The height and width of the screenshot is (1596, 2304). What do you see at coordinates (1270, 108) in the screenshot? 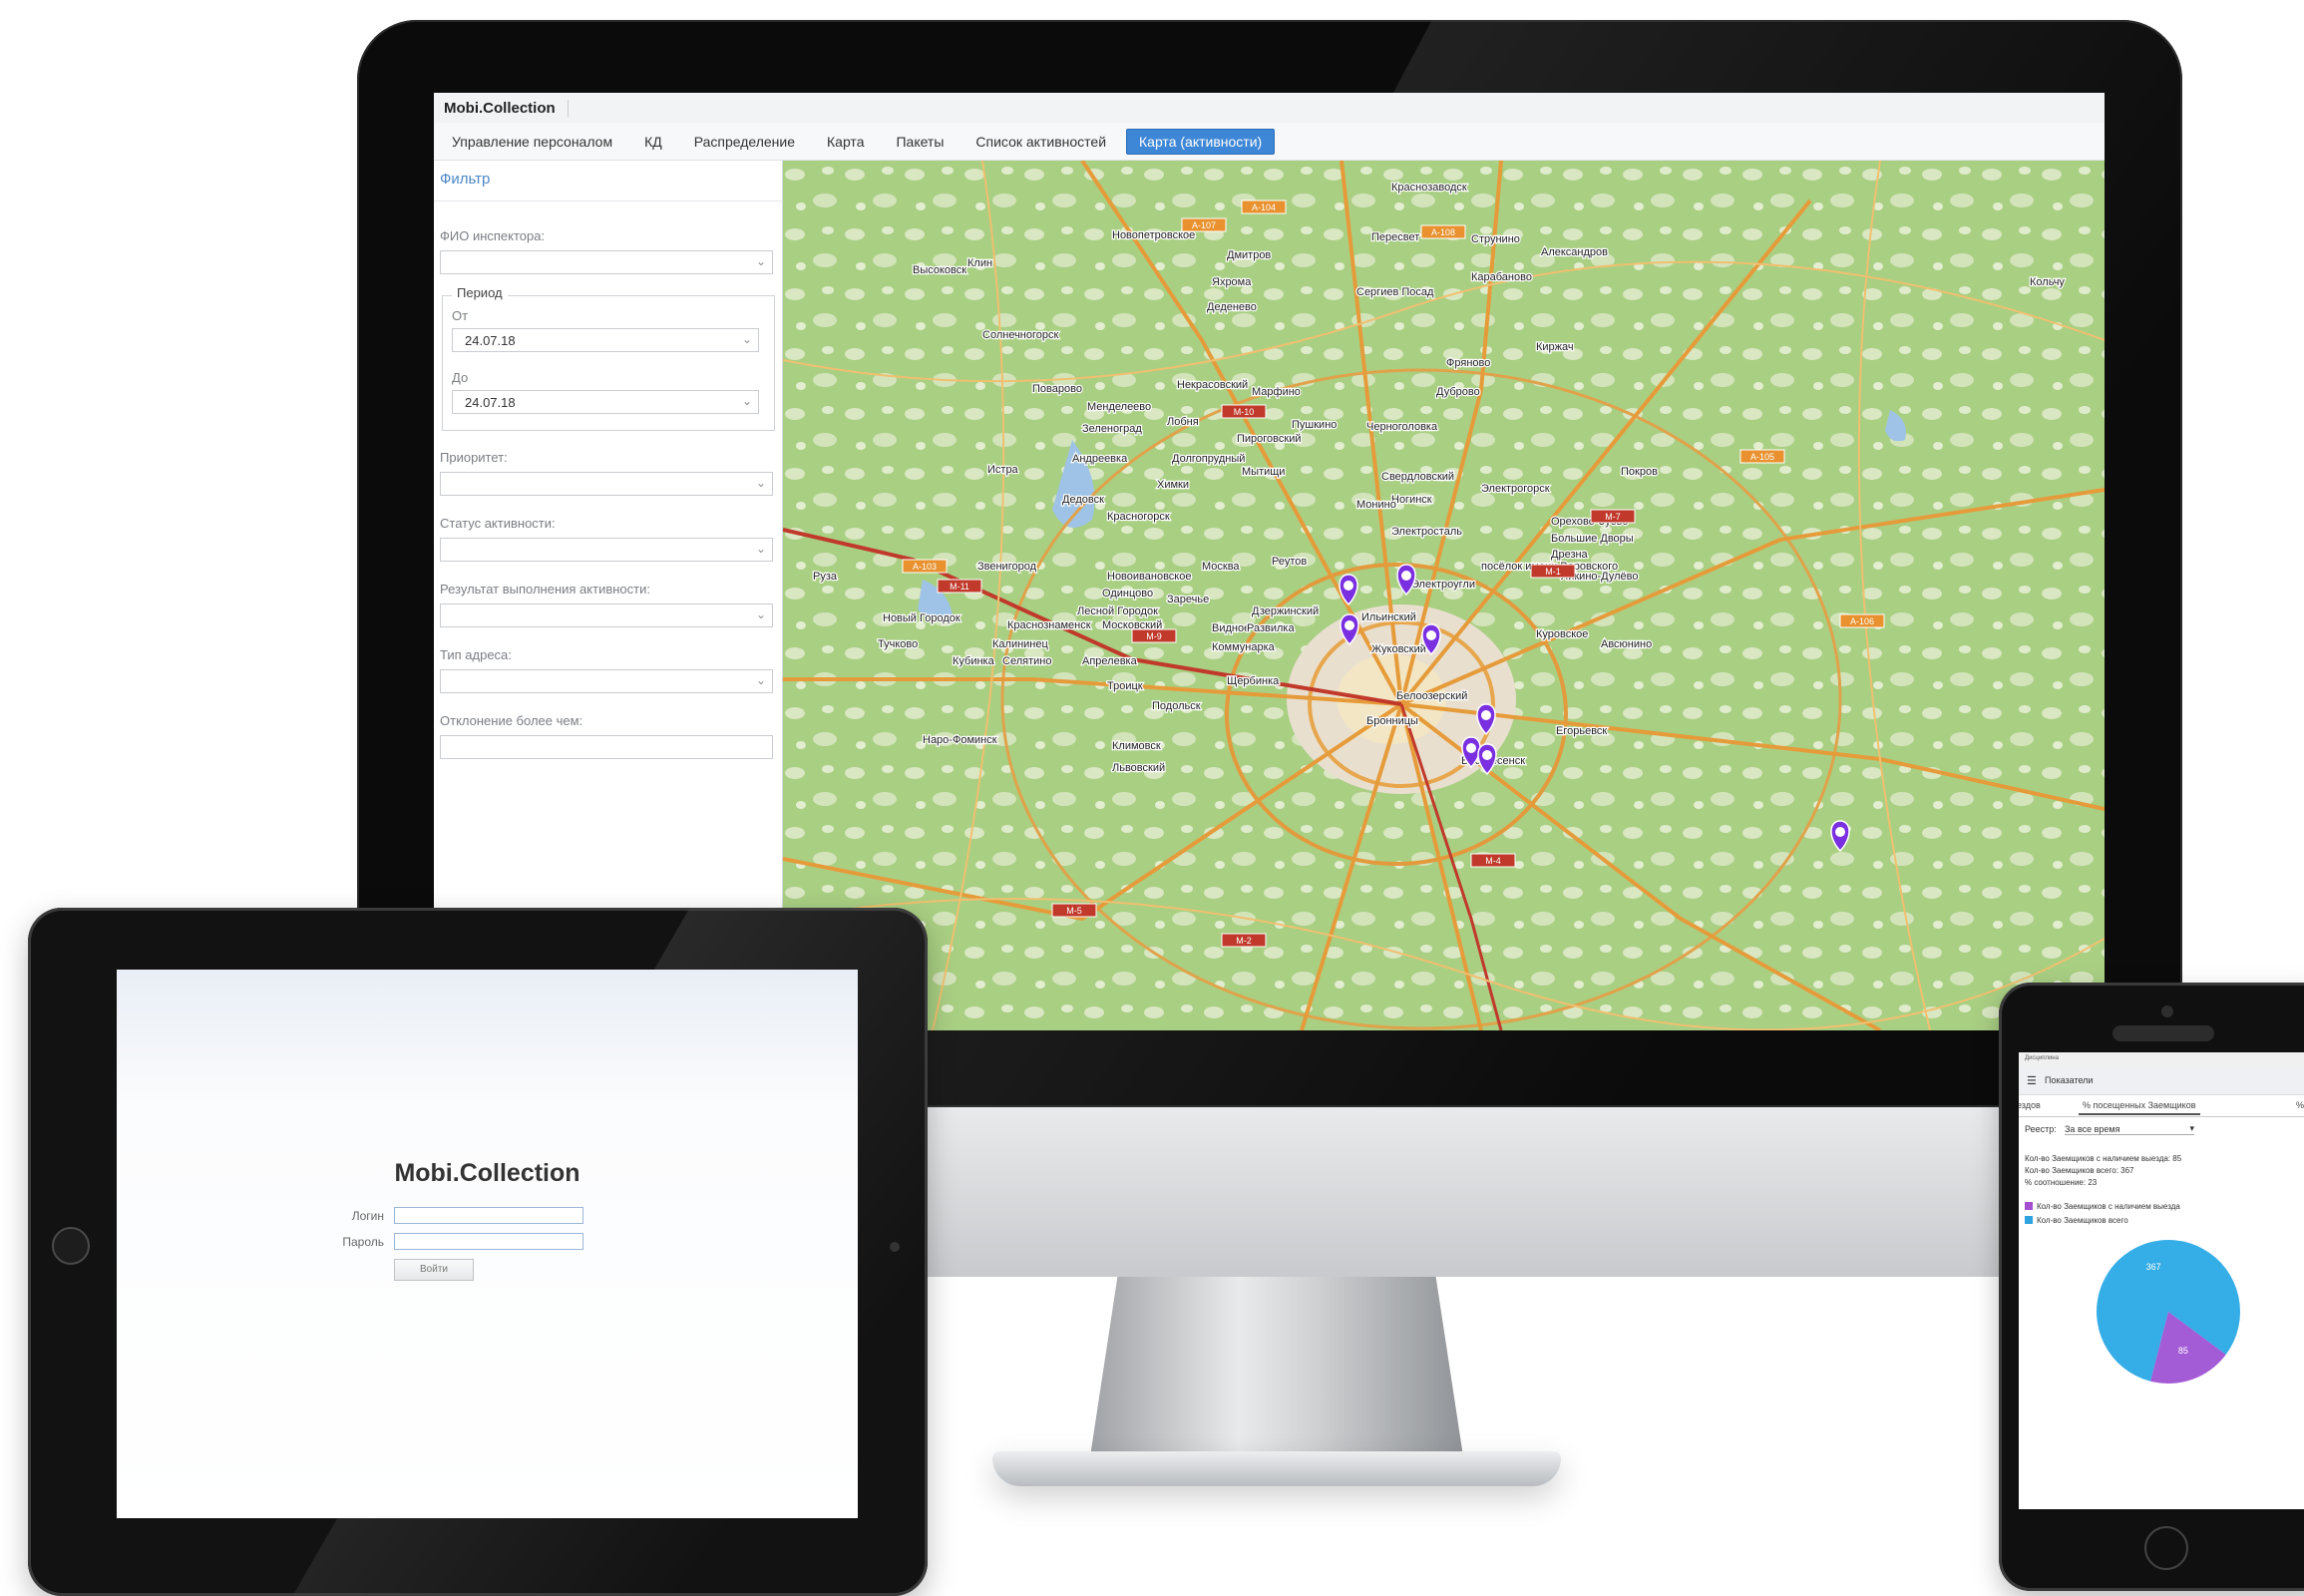
I see `app-titlebar: Mobi.Collection` at bounding box center [1270, 108].